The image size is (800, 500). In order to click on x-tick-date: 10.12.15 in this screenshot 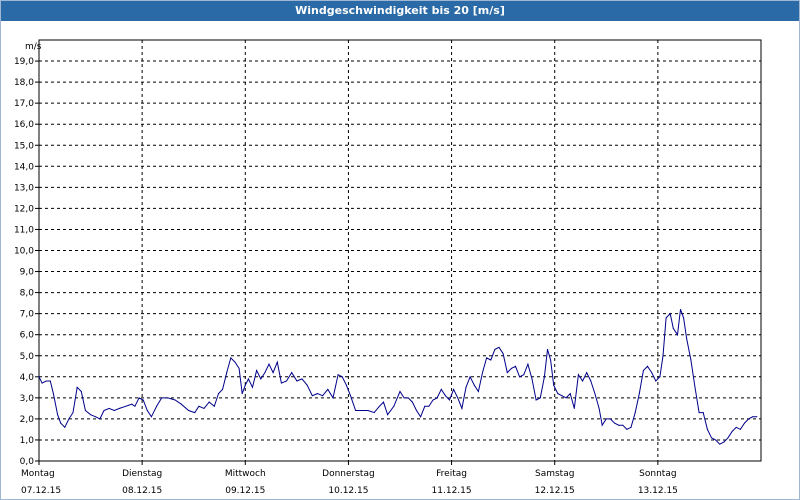, I will do `click(348, 491)`.